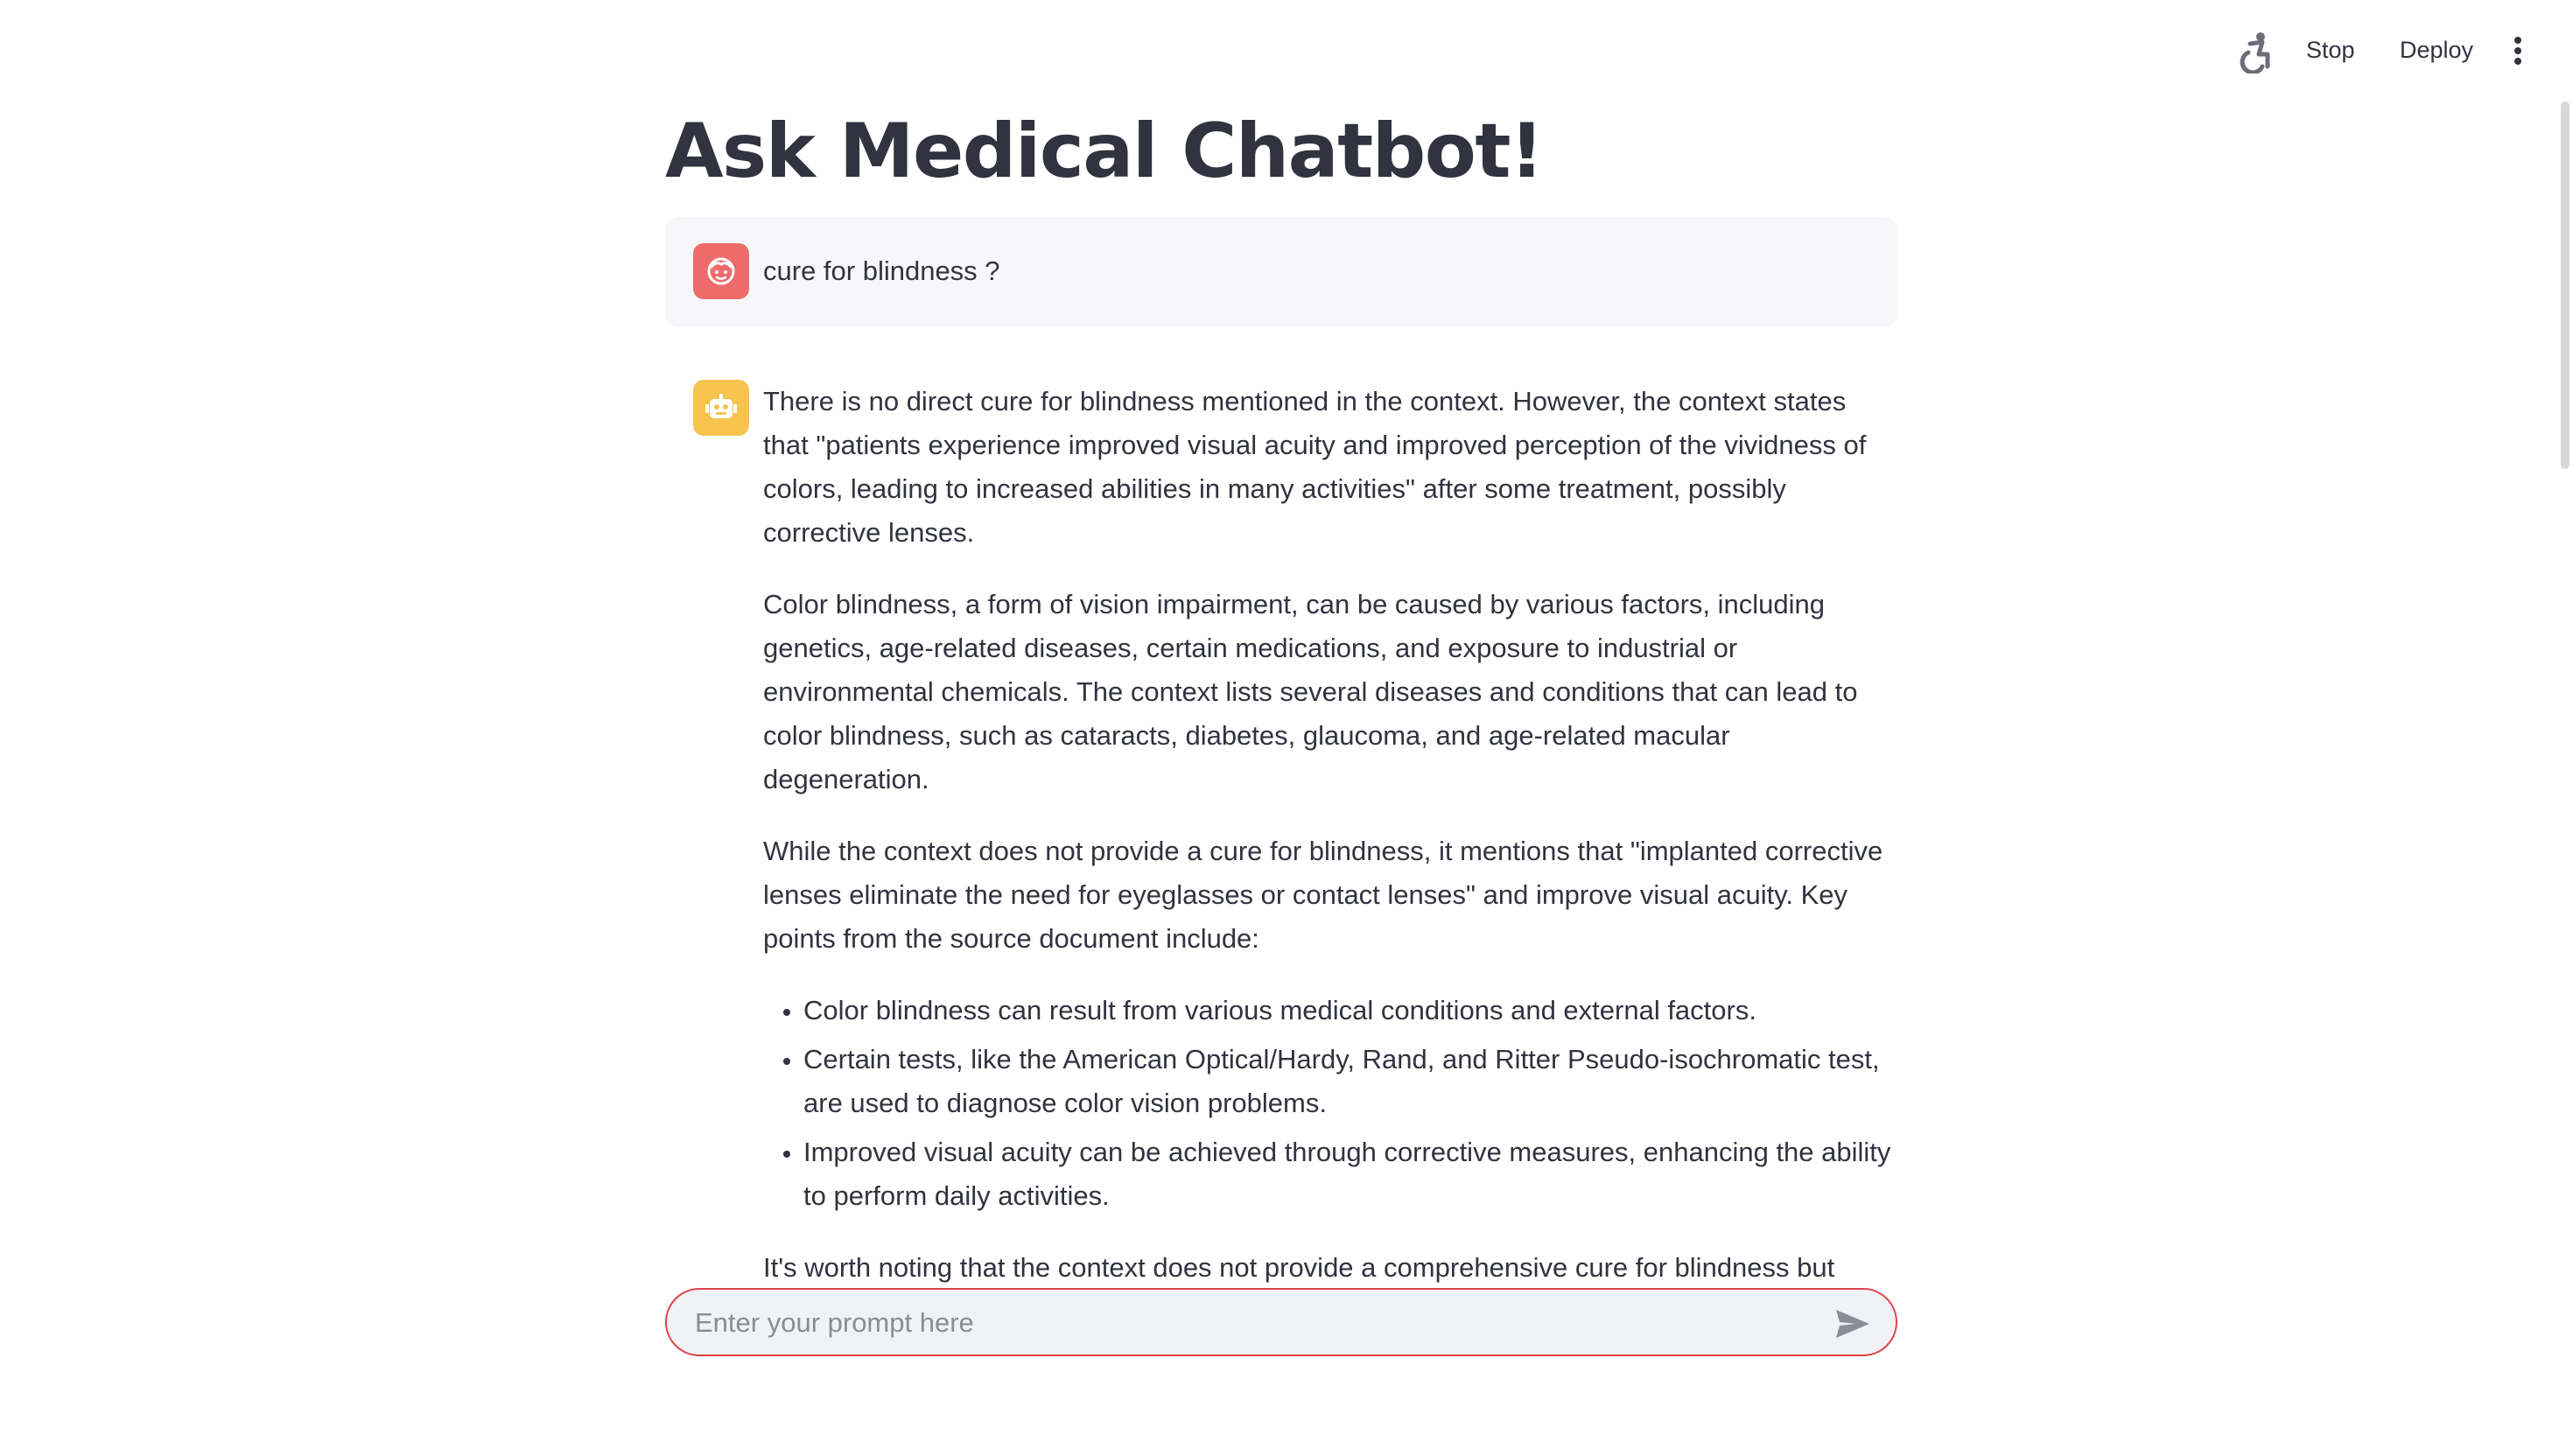 The height and width of the screenshot is (1456, 2573). I want to click on vertical-dots-icon, so click(2517, 51).